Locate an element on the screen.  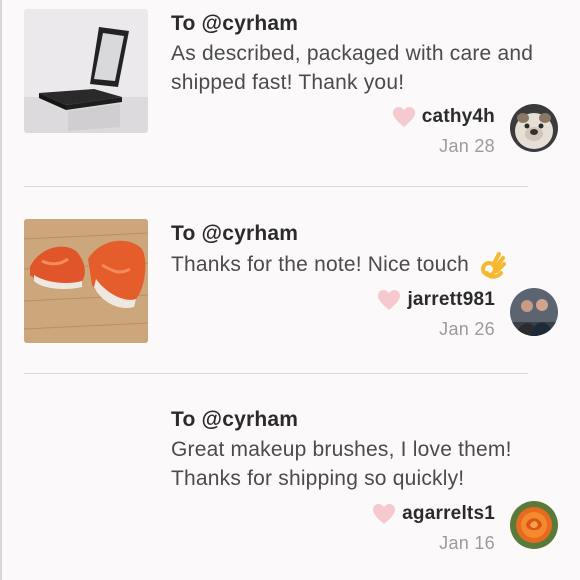
sneakers-photo is located at coordinates (86, 281).